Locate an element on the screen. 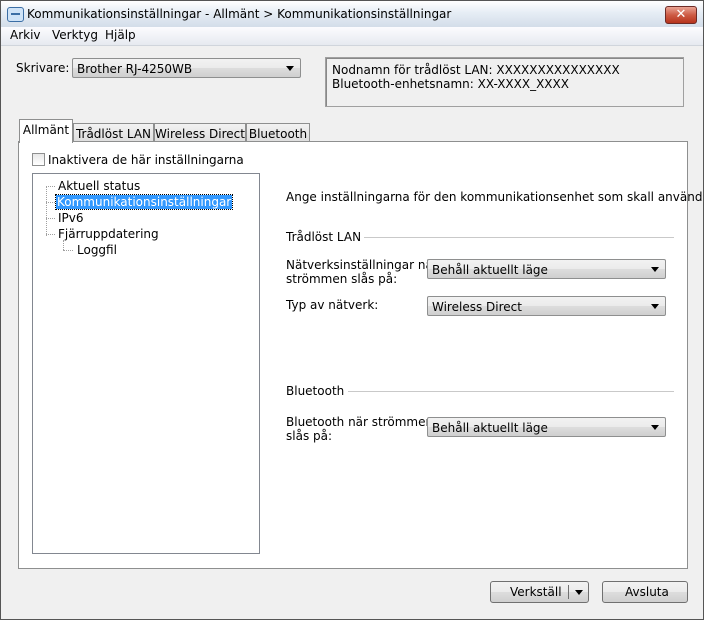  close-icon: ✕ is located at coordinates (681, 14).